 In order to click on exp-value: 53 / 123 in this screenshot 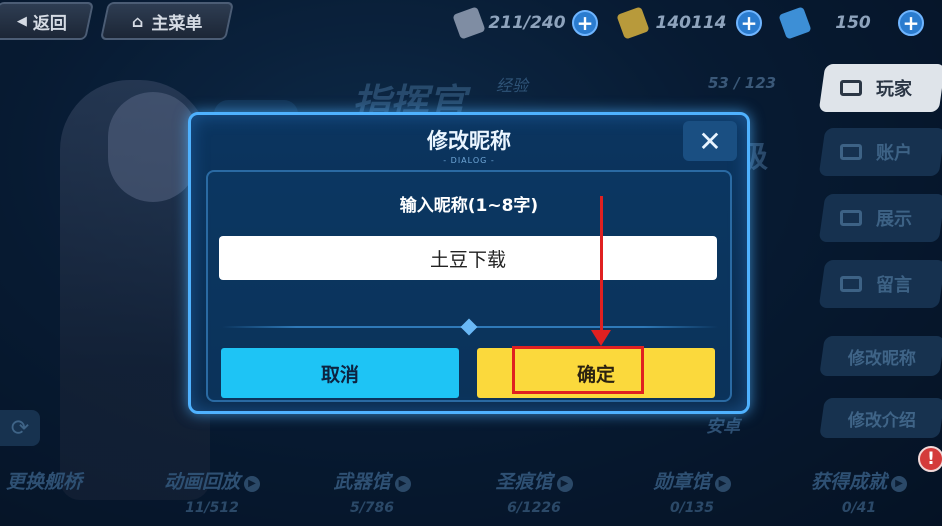, I will do `click(742, 83)`.